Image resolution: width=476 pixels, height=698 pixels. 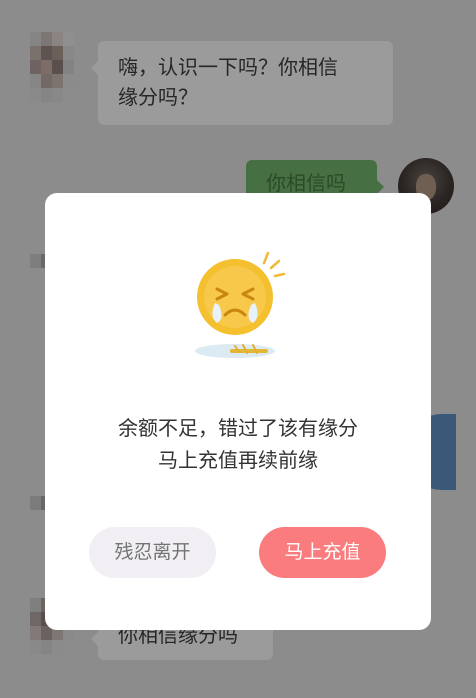 I want to click on dialog-message-line: 马上充值再续前缘, so click(x=238, y=460).